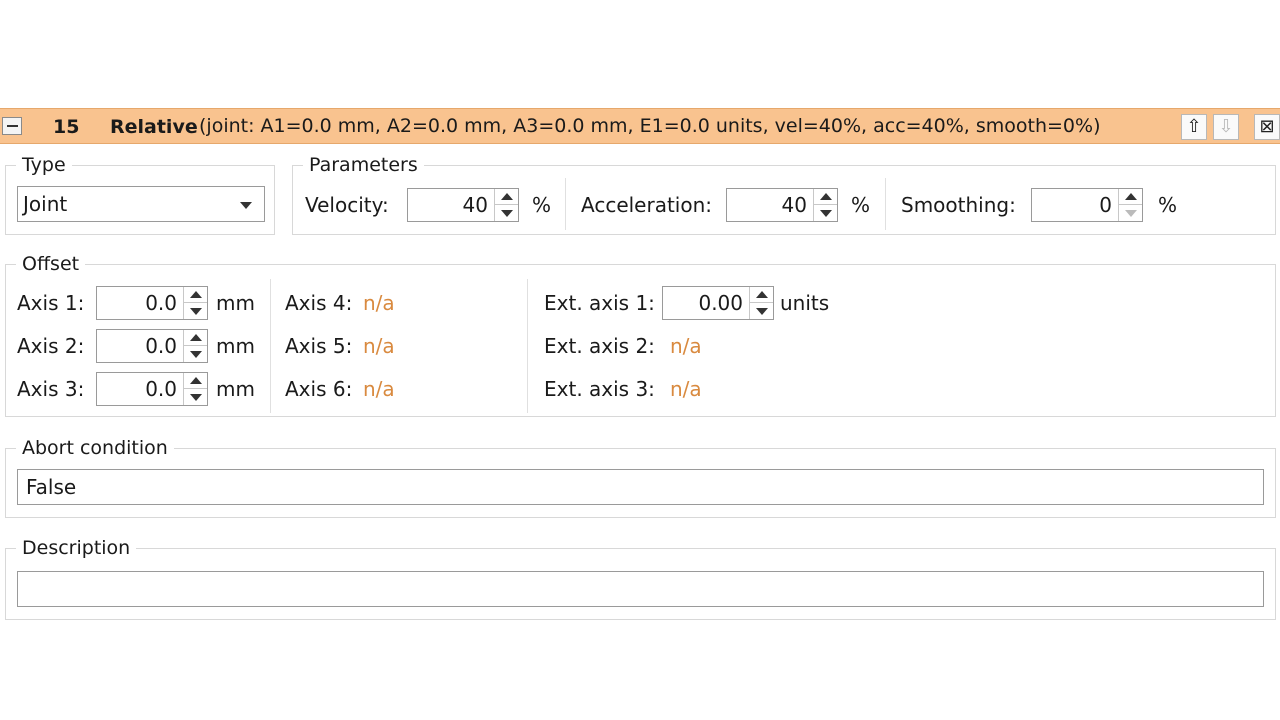  Describe the element at coordinates (51, 264) in the screenshot. I see `offset-group-label: Offset` at that location.